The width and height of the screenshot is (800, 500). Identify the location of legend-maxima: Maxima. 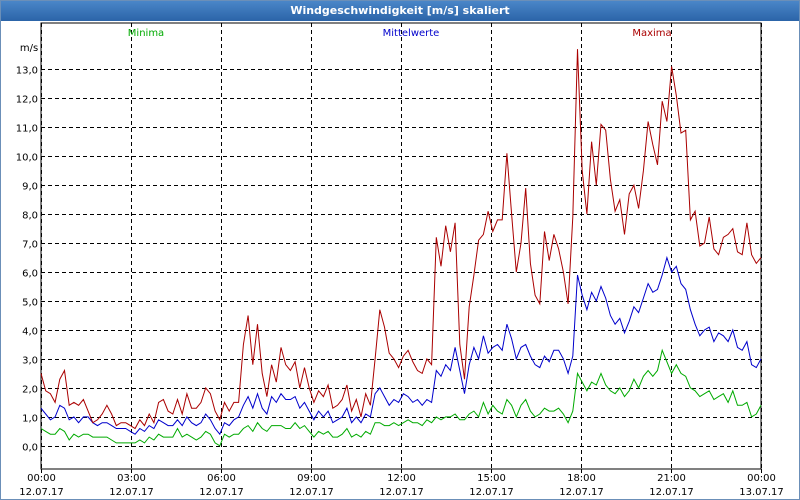
(651, 33).